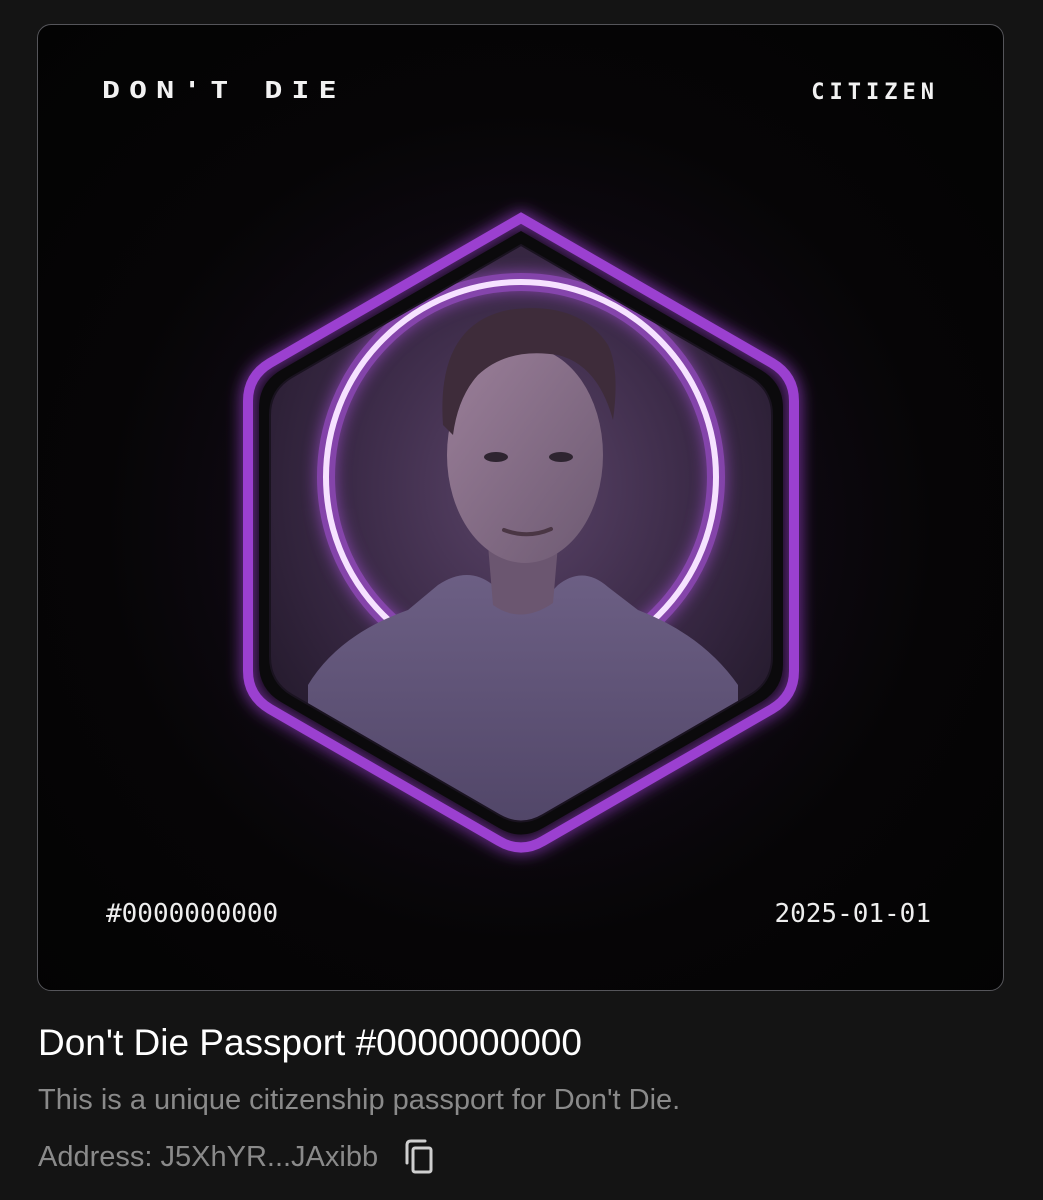  I want to click on wallet-address: Address: J5XhYR...JAxibb, so click(208, 1156).